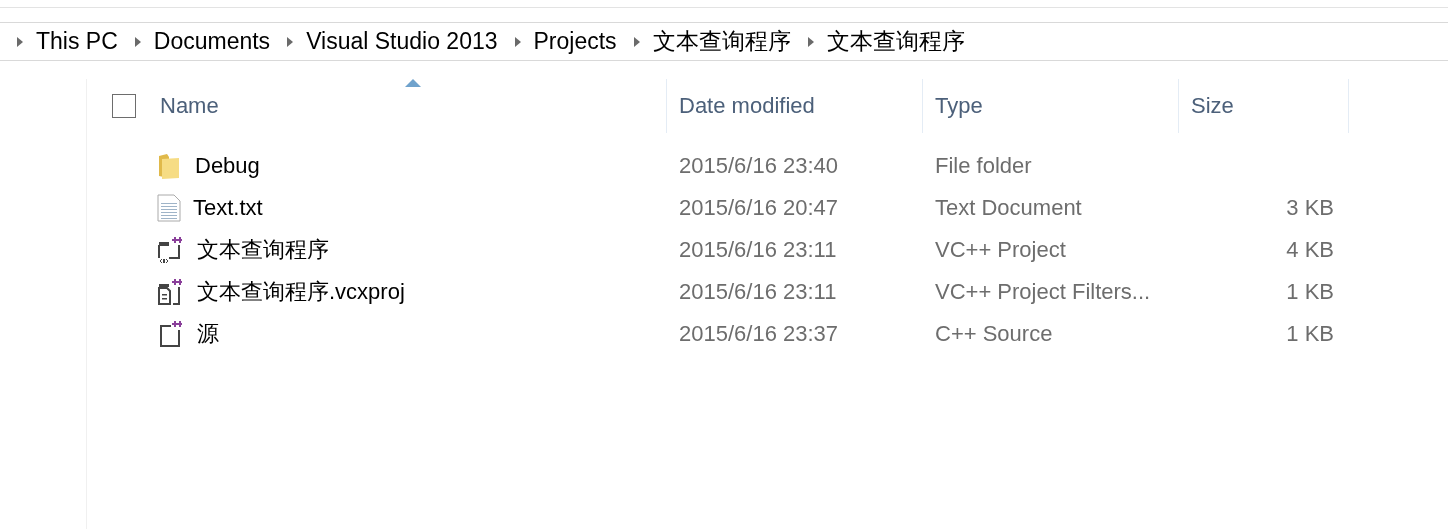 This screenshot has width=1448, height=529. What do you see at coordinates (227, 166) in the screenshot?
I see `file-name: Debug` at bounding box center [227, 166].